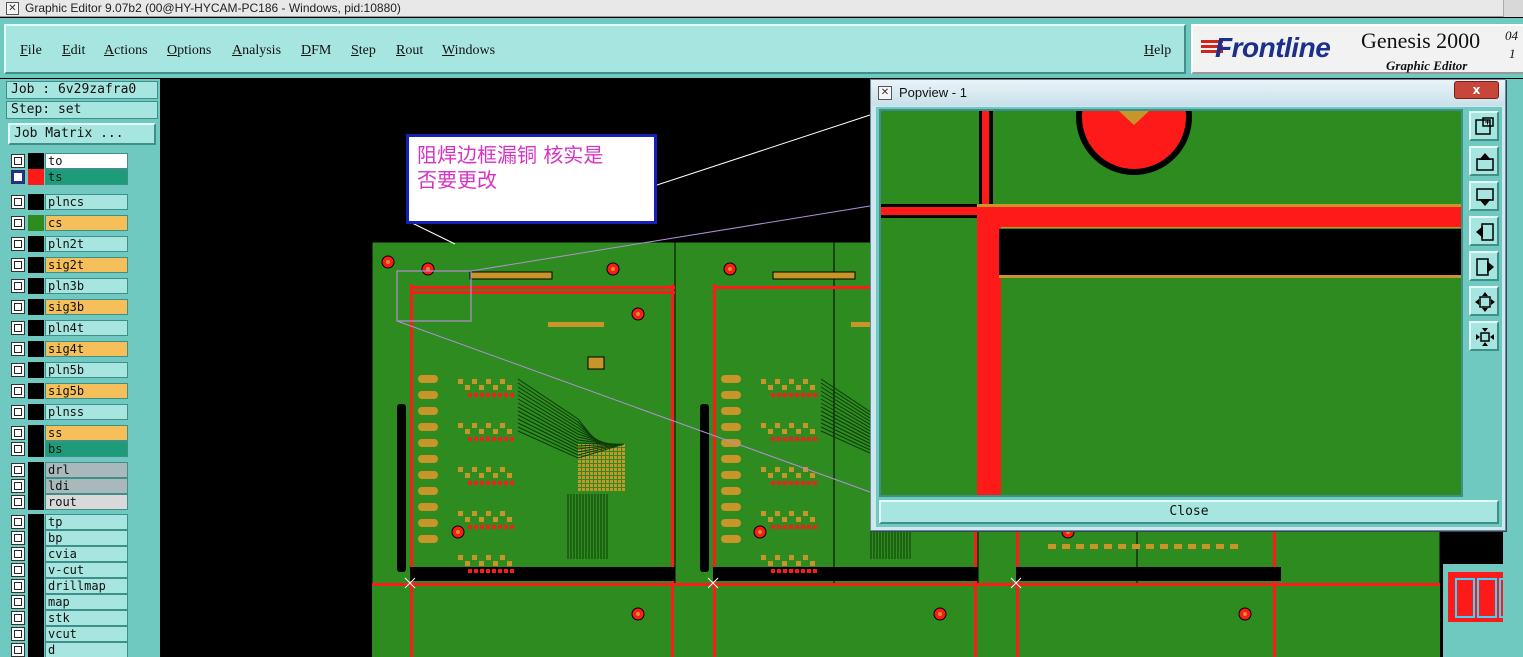 This screenshot has width=1523, height=657. Describe the element at coordinates (316, 51) in the screenshot. I see `menu-dfm: DFM` at that location.